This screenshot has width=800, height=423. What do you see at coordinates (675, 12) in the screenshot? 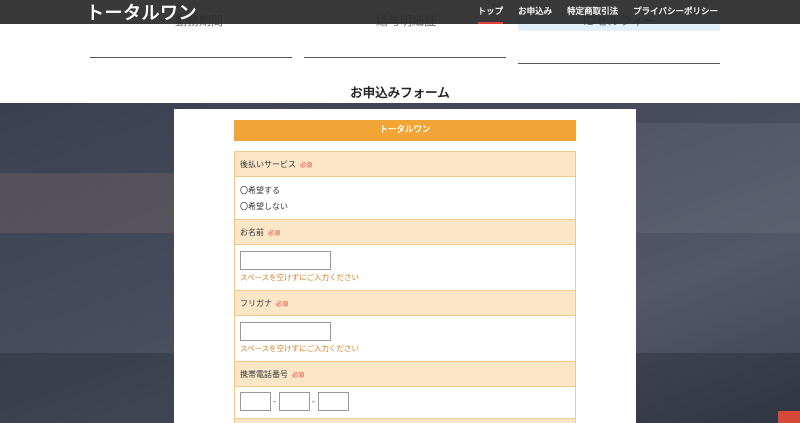
I see `nav-item-privacy-policy: プライバシーポリシー` at bounding box center [675, 12].